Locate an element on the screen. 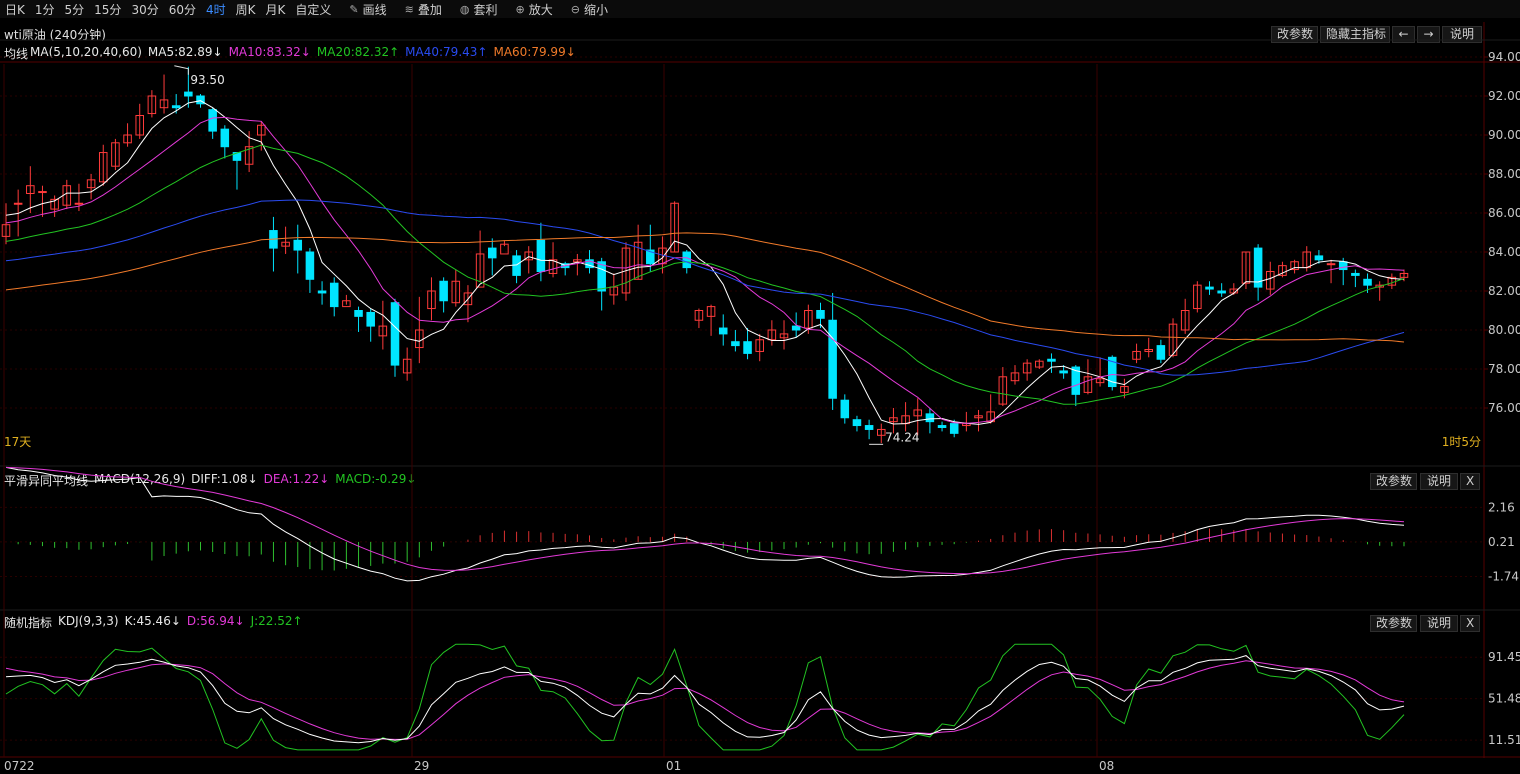 This screenshot has height=774, width=1520. price-axis-label: 88.00 is located at coordinates (1504, 174).